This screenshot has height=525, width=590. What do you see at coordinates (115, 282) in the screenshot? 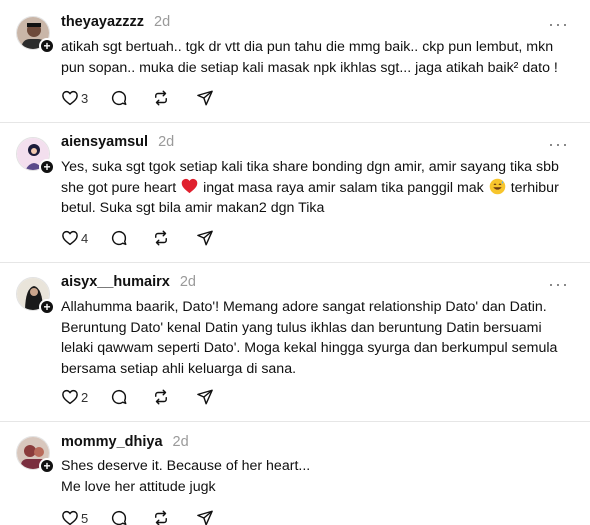
I see `username: aisyx__humairx` at bounding box center [115, 282].